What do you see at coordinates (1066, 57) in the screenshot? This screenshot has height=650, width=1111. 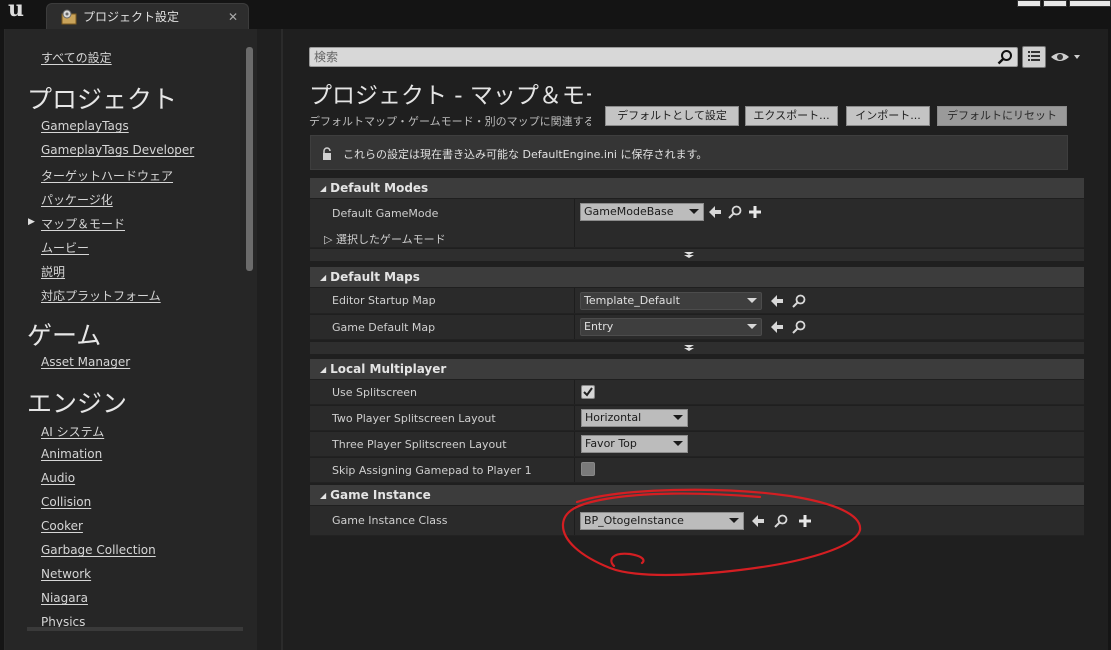 I see `visibility-options-button` at bounding box center [1066, 57].